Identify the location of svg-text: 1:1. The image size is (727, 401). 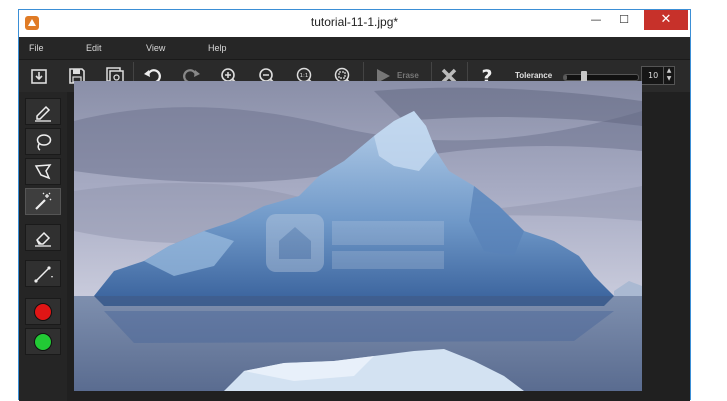
(304, 76).